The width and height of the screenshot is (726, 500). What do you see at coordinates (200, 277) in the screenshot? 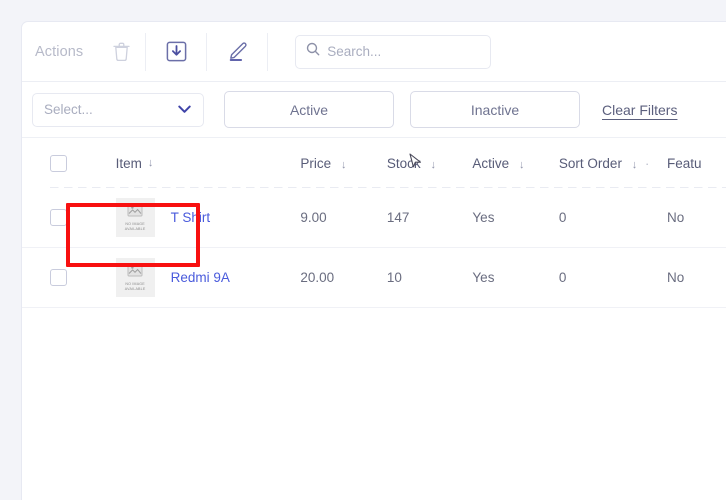
I see `product-name-link: Redmi 9A` at bounding box center [200, 277].